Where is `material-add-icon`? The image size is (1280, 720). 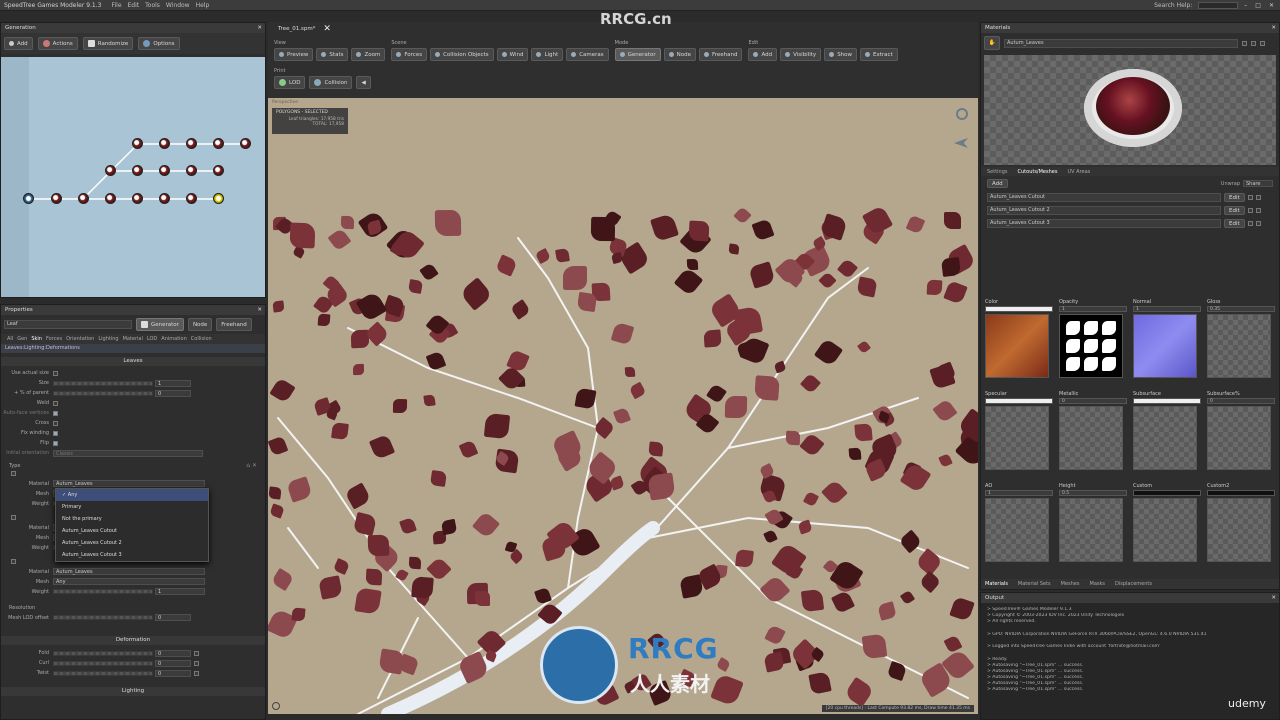 material-add-icon is located at coordinates (1244, 43).